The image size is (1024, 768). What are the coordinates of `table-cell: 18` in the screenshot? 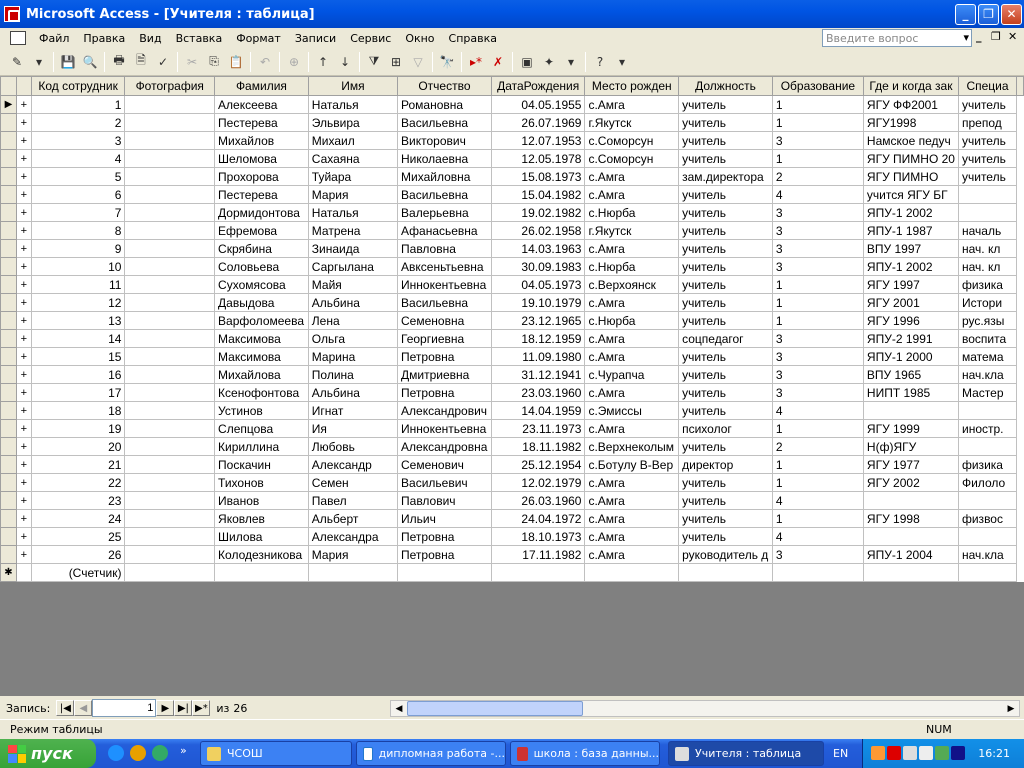 It's located at (78, 410).